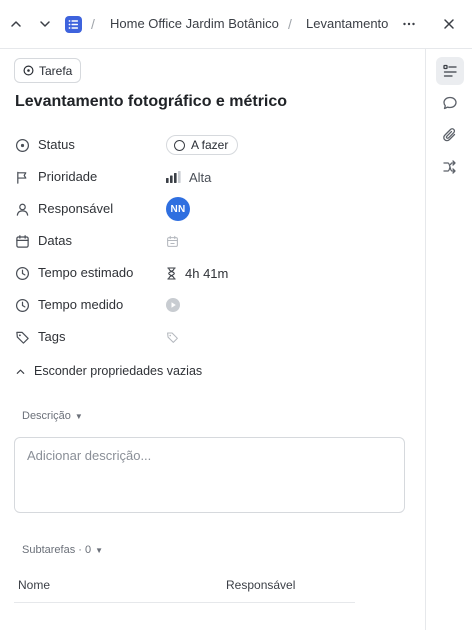 The height and width of the screenshot is (630, 472). Describe the element at coordinates (173, 177) in the screenshot. I see `priority-bars-icon` at that location.